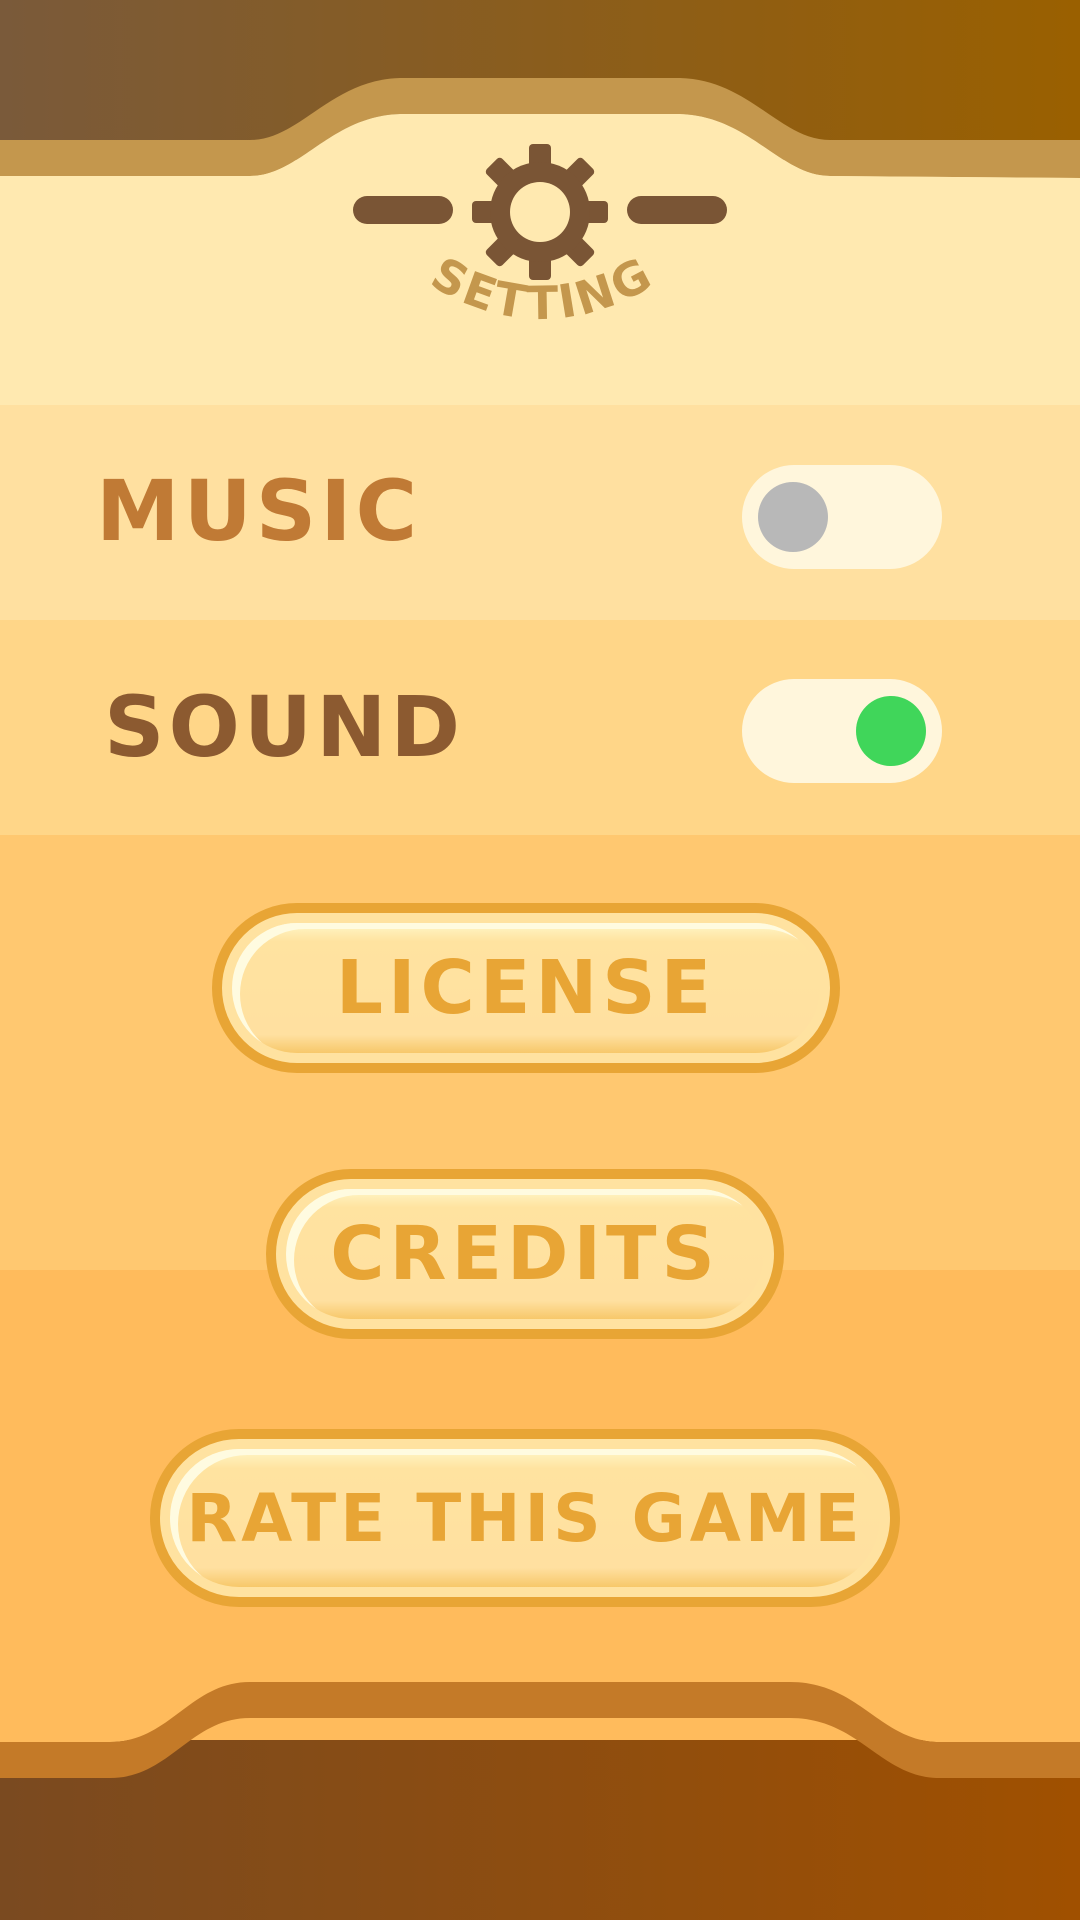  I want to click on settings-header: SETTING, so click(540, 240).